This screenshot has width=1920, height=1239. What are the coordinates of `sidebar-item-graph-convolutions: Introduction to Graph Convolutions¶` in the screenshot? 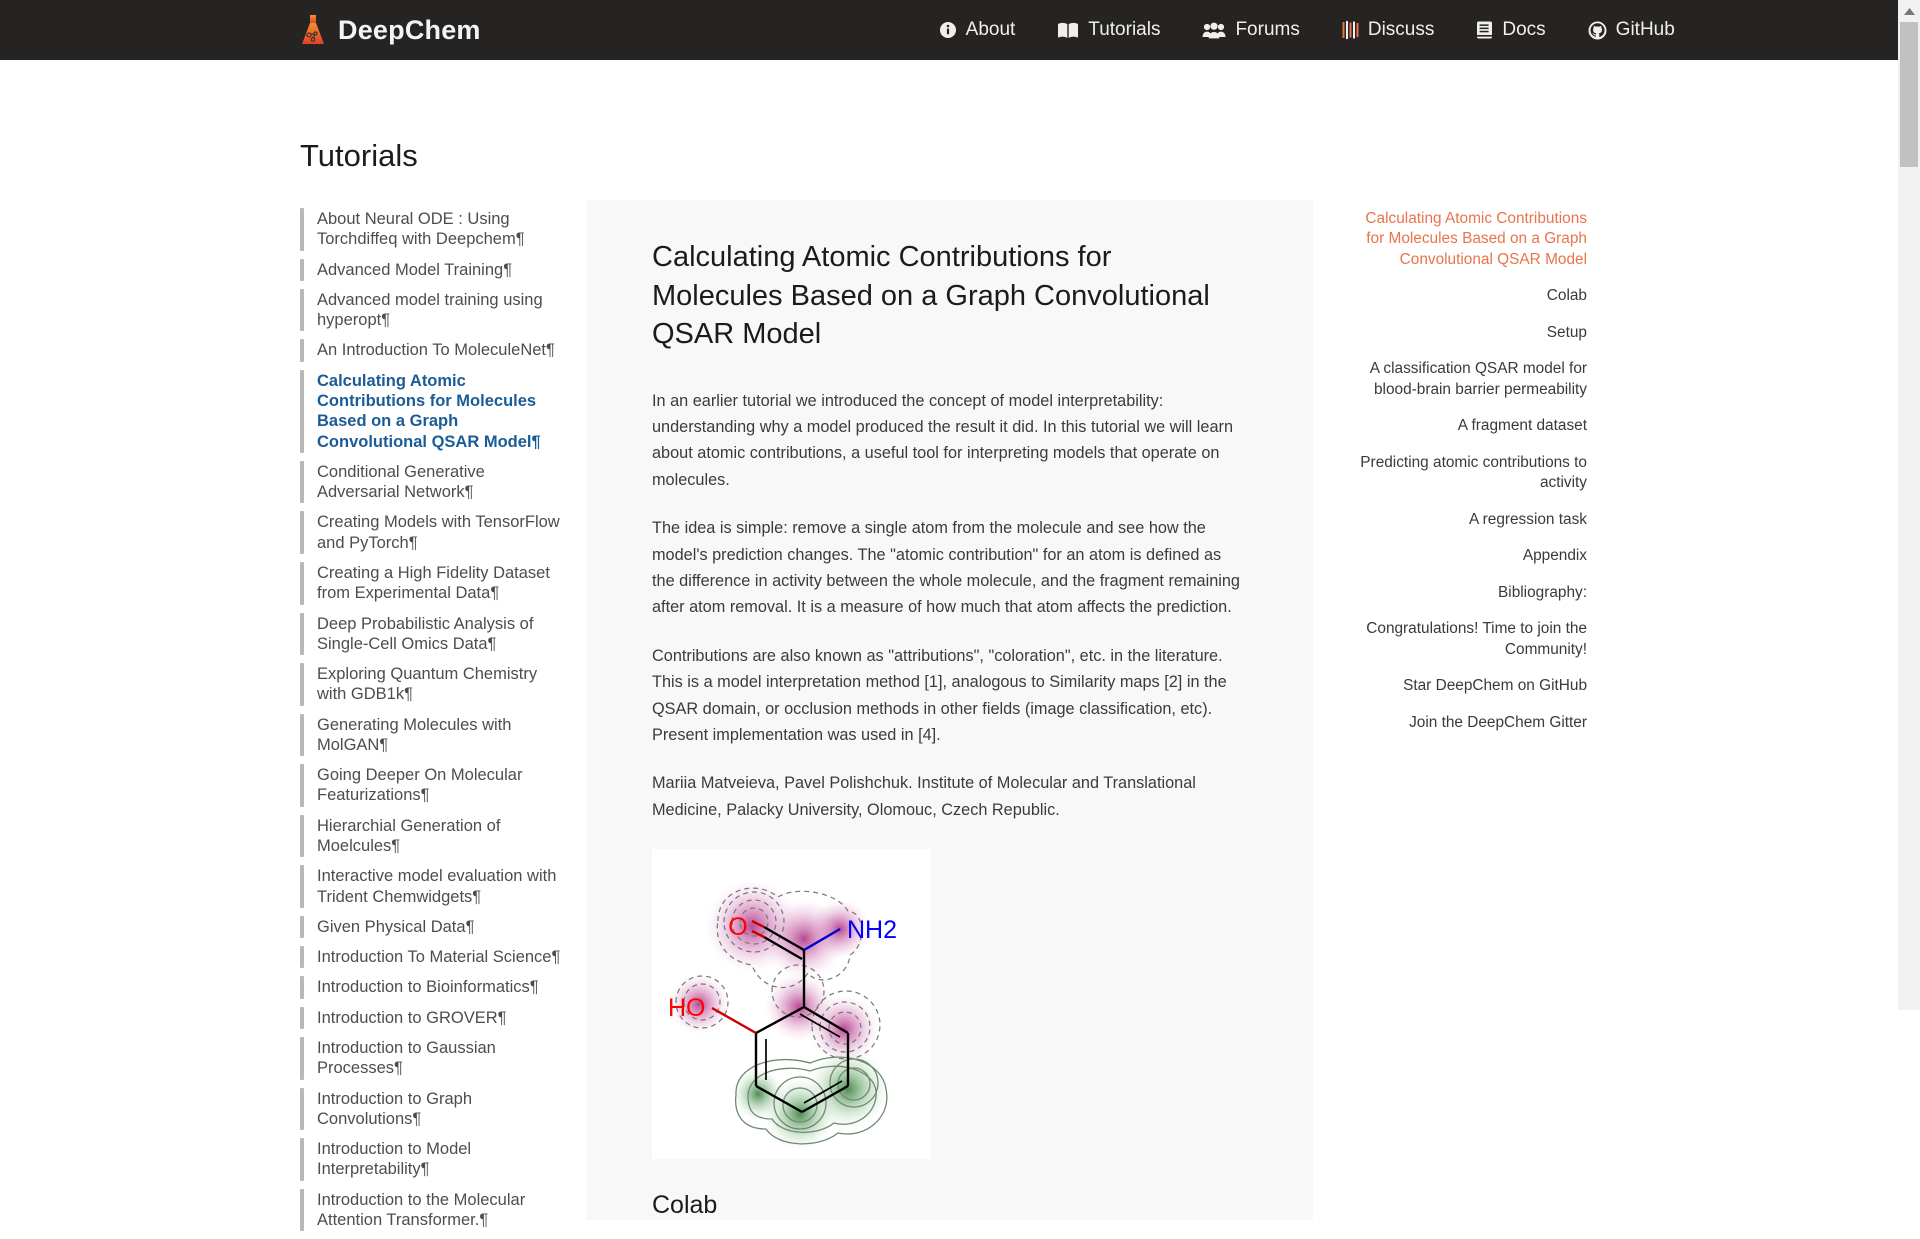 It's located at (431, 1109).